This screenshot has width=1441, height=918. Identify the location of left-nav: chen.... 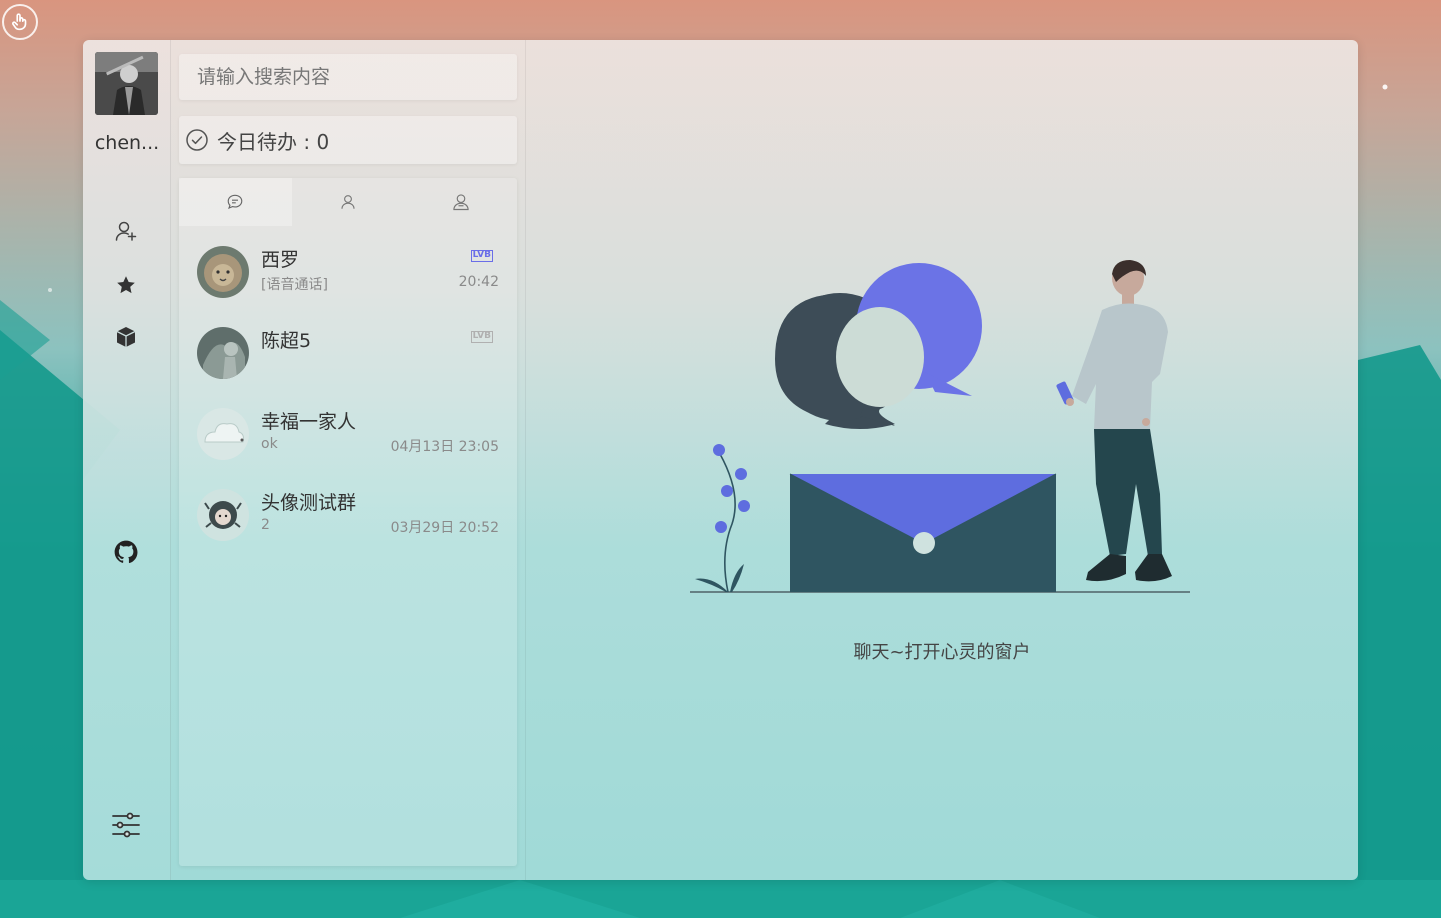
(127, 460).